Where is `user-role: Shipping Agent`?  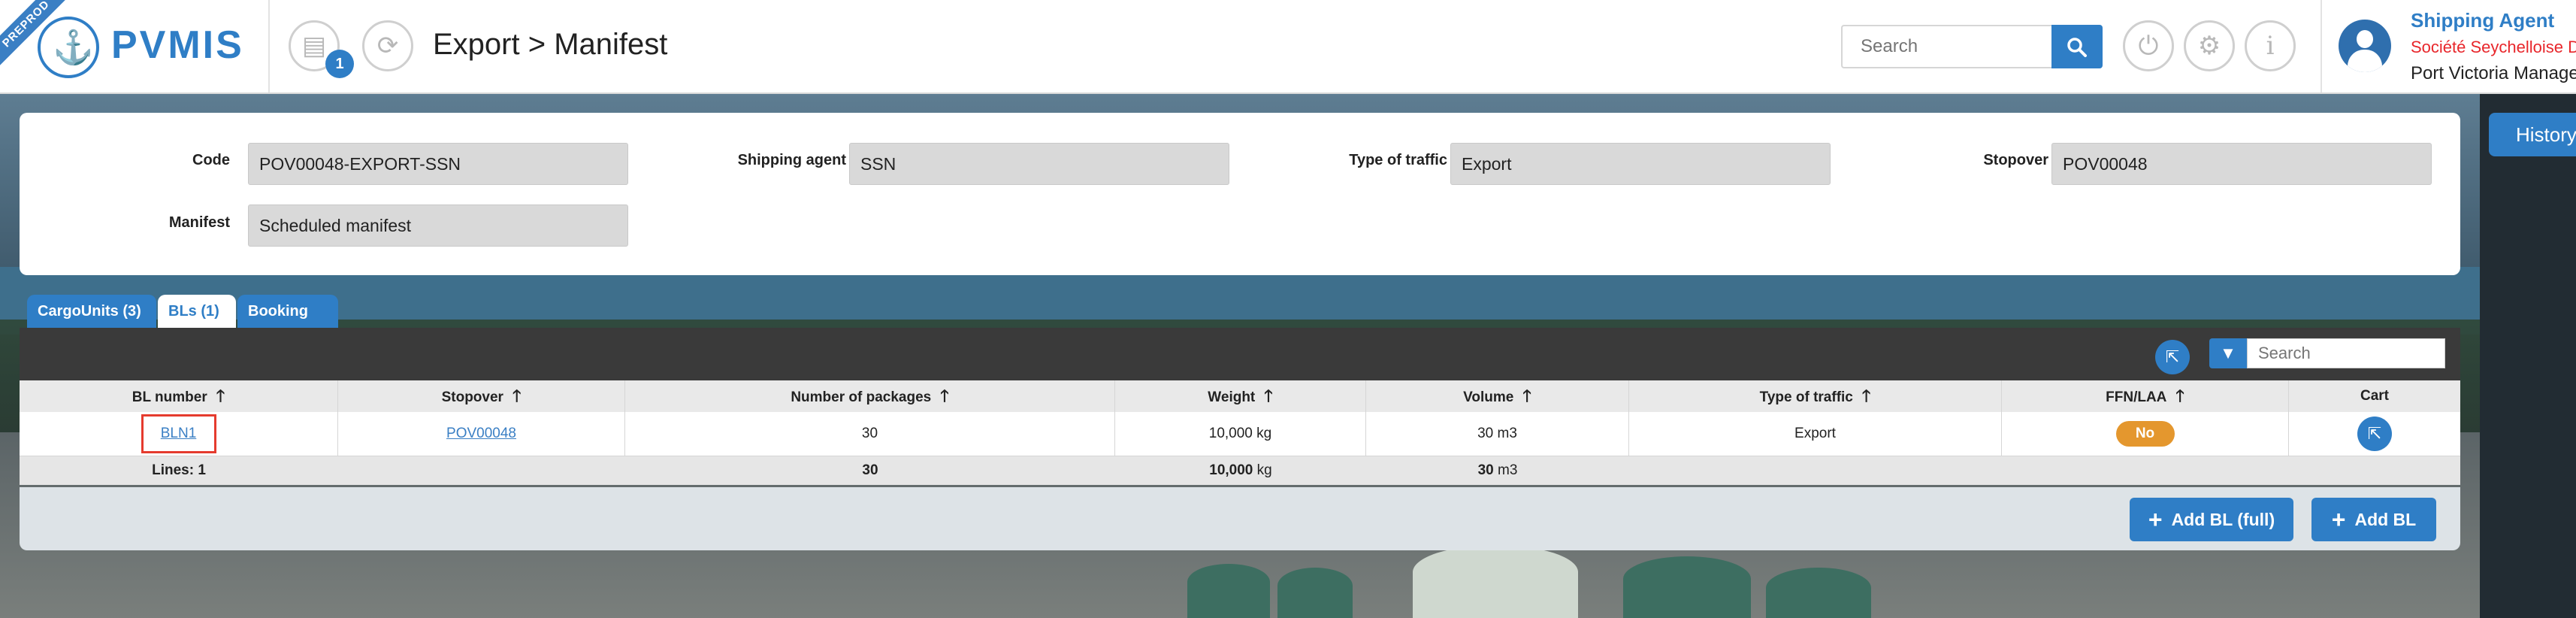 user-role: Shipping Agent is located at coordinates (2483, 20).